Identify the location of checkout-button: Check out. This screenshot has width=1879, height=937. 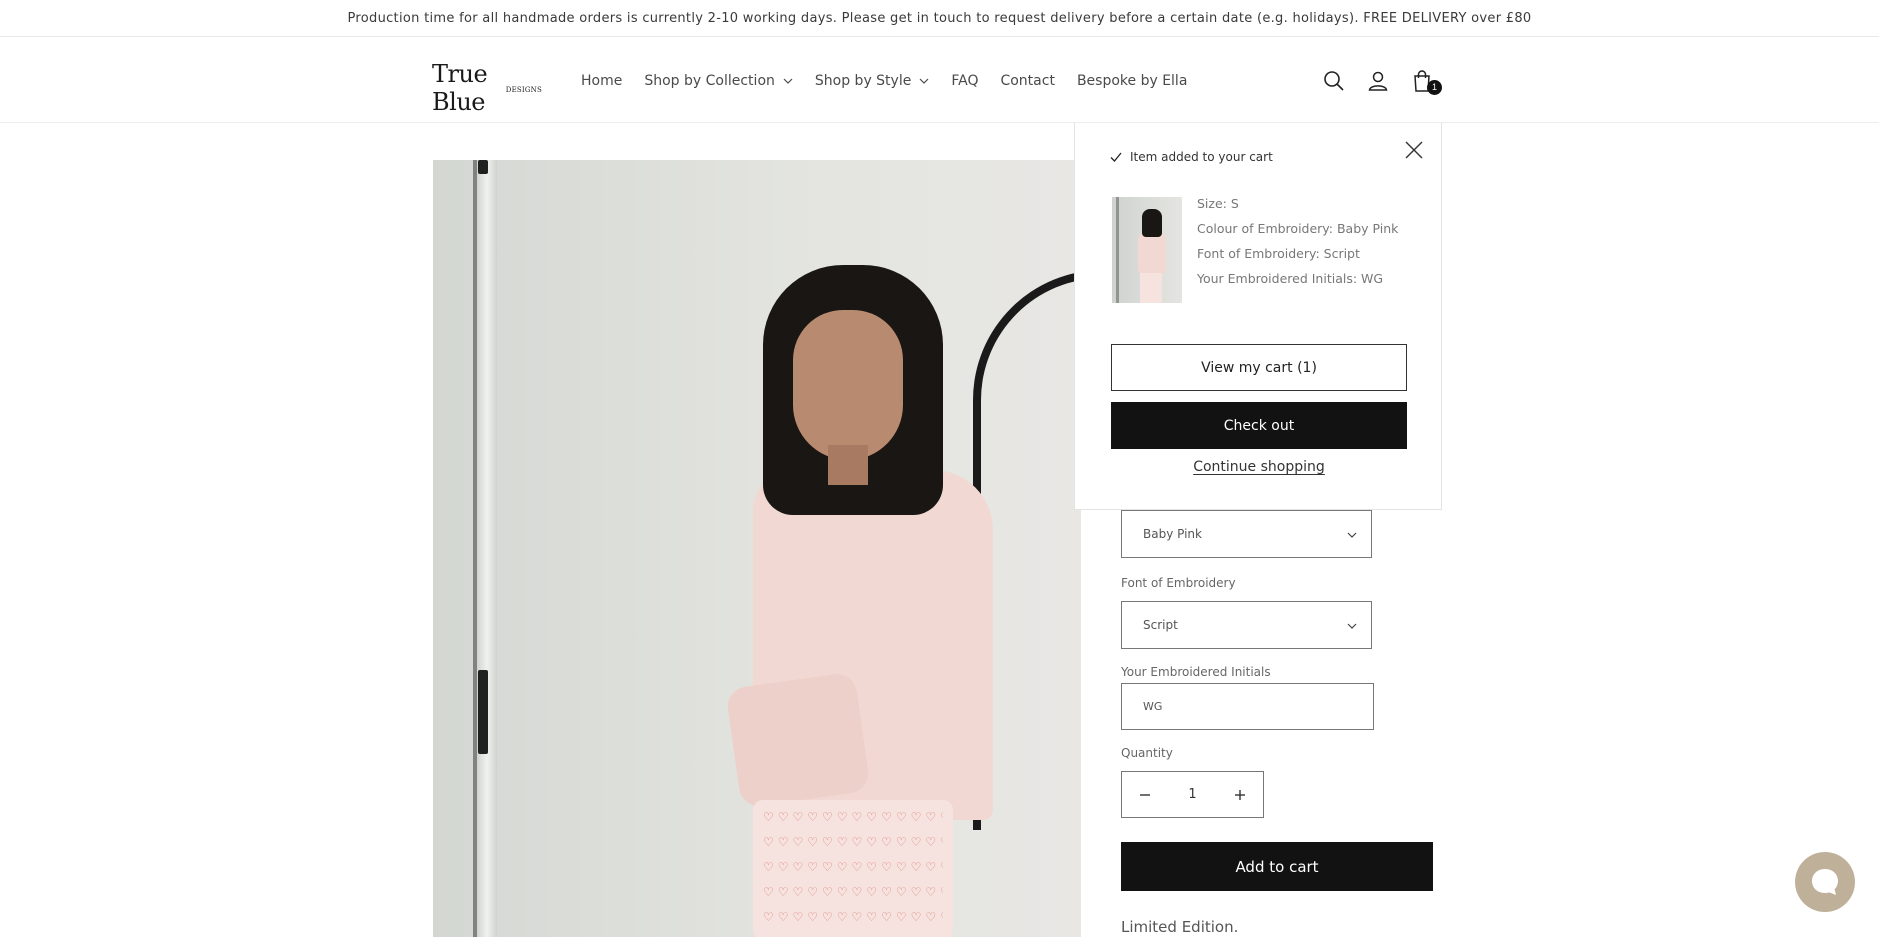
(1259, 425).